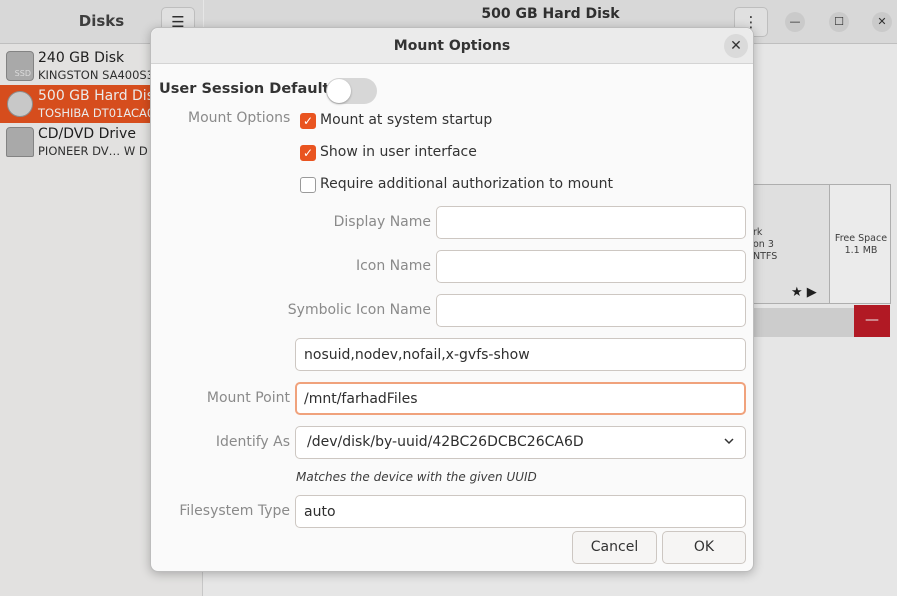 This screenshot has height=596, width=897. I want to click on mount-at-startup-label: Mount at system startup, so click(406, 120).